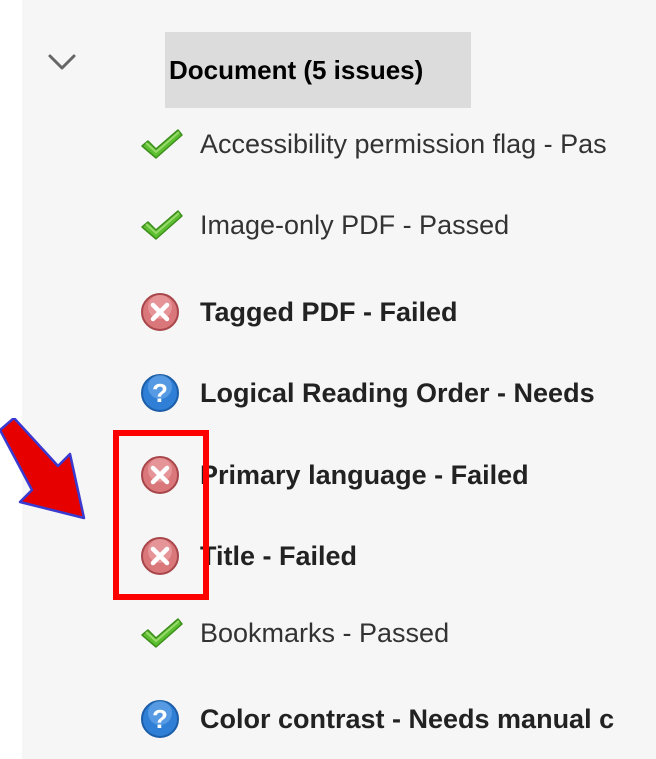 This screenshot has width=656, height=759. I want to click on list-item: Bookmarks - Passed, so click(397, 633).